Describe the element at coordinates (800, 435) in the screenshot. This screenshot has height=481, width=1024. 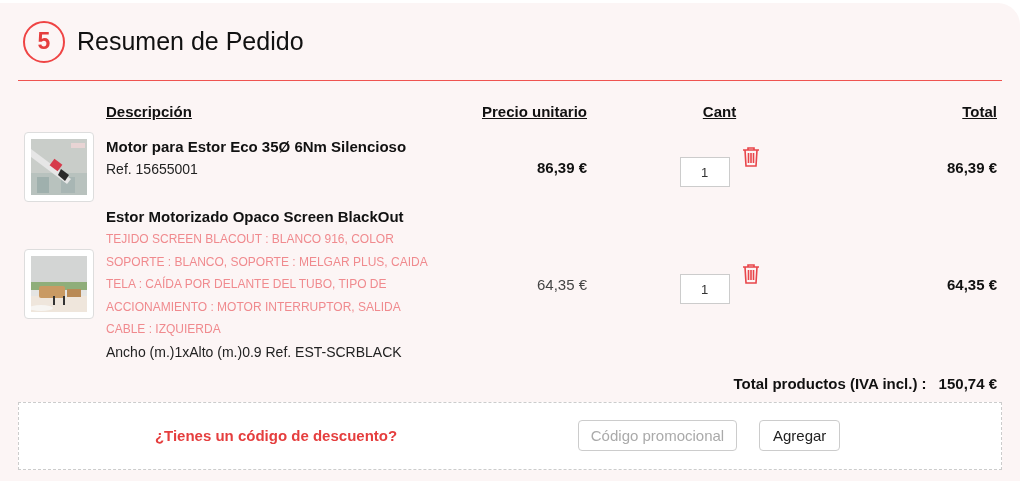
I see `add-button: Agregar` at that location.